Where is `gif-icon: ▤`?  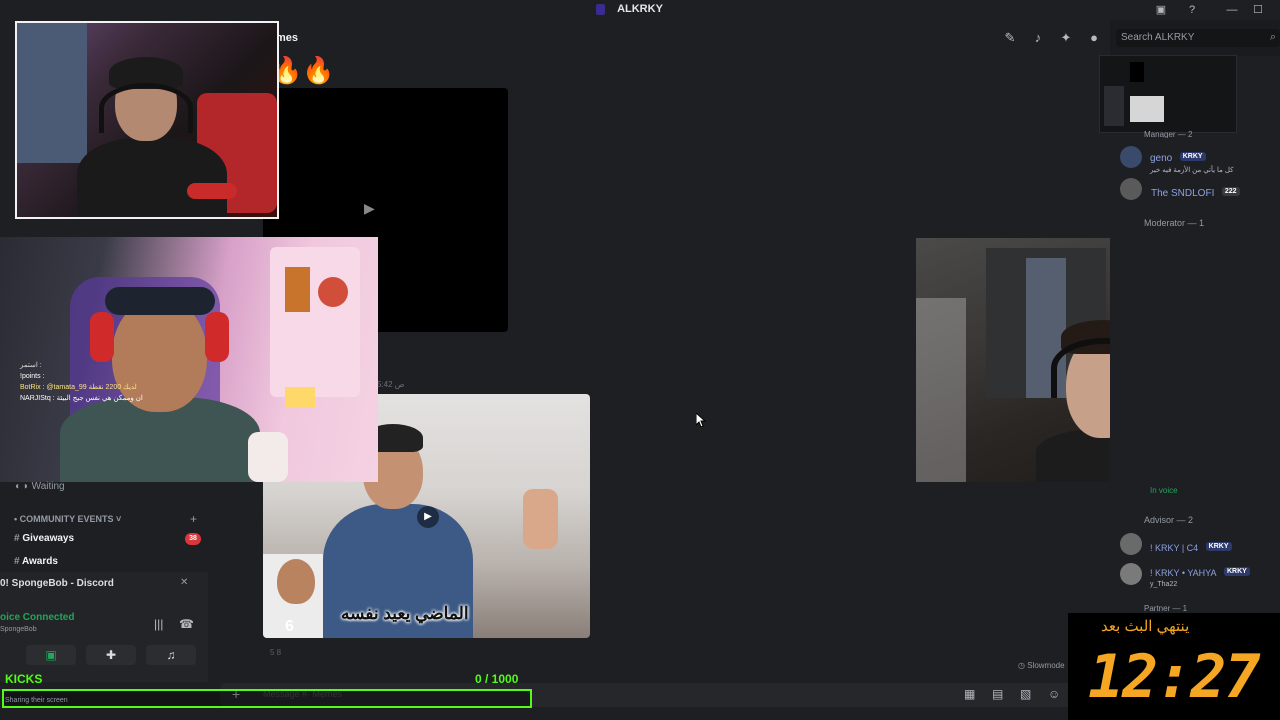 gif-icon: ▤ is located at coordinates (997, 694).